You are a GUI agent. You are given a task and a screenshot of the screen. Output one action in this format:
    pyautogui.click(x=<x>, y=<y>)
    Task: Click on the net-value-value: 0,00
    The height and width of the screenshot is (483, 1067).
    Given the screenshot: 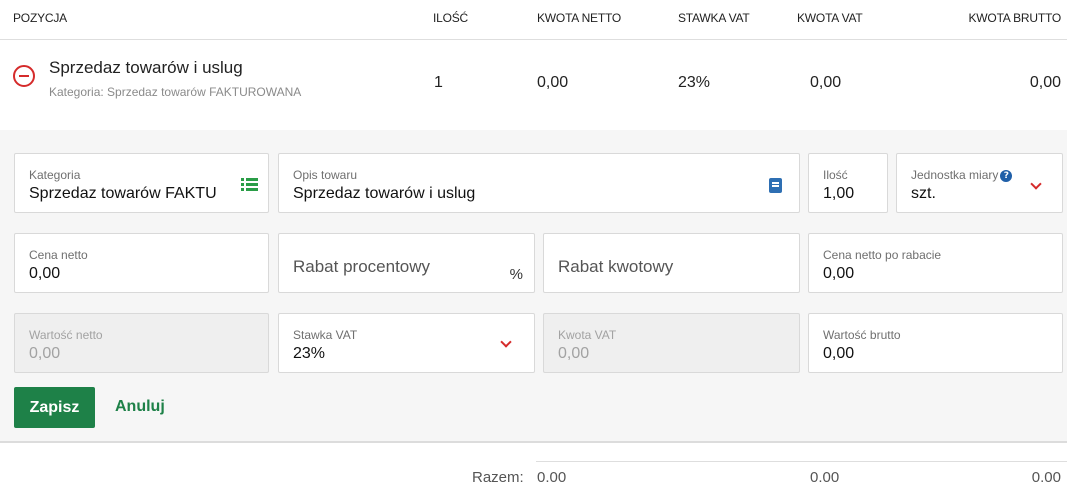 What is the action you would take?
    pyautogui.click(x=45, y=353)
    